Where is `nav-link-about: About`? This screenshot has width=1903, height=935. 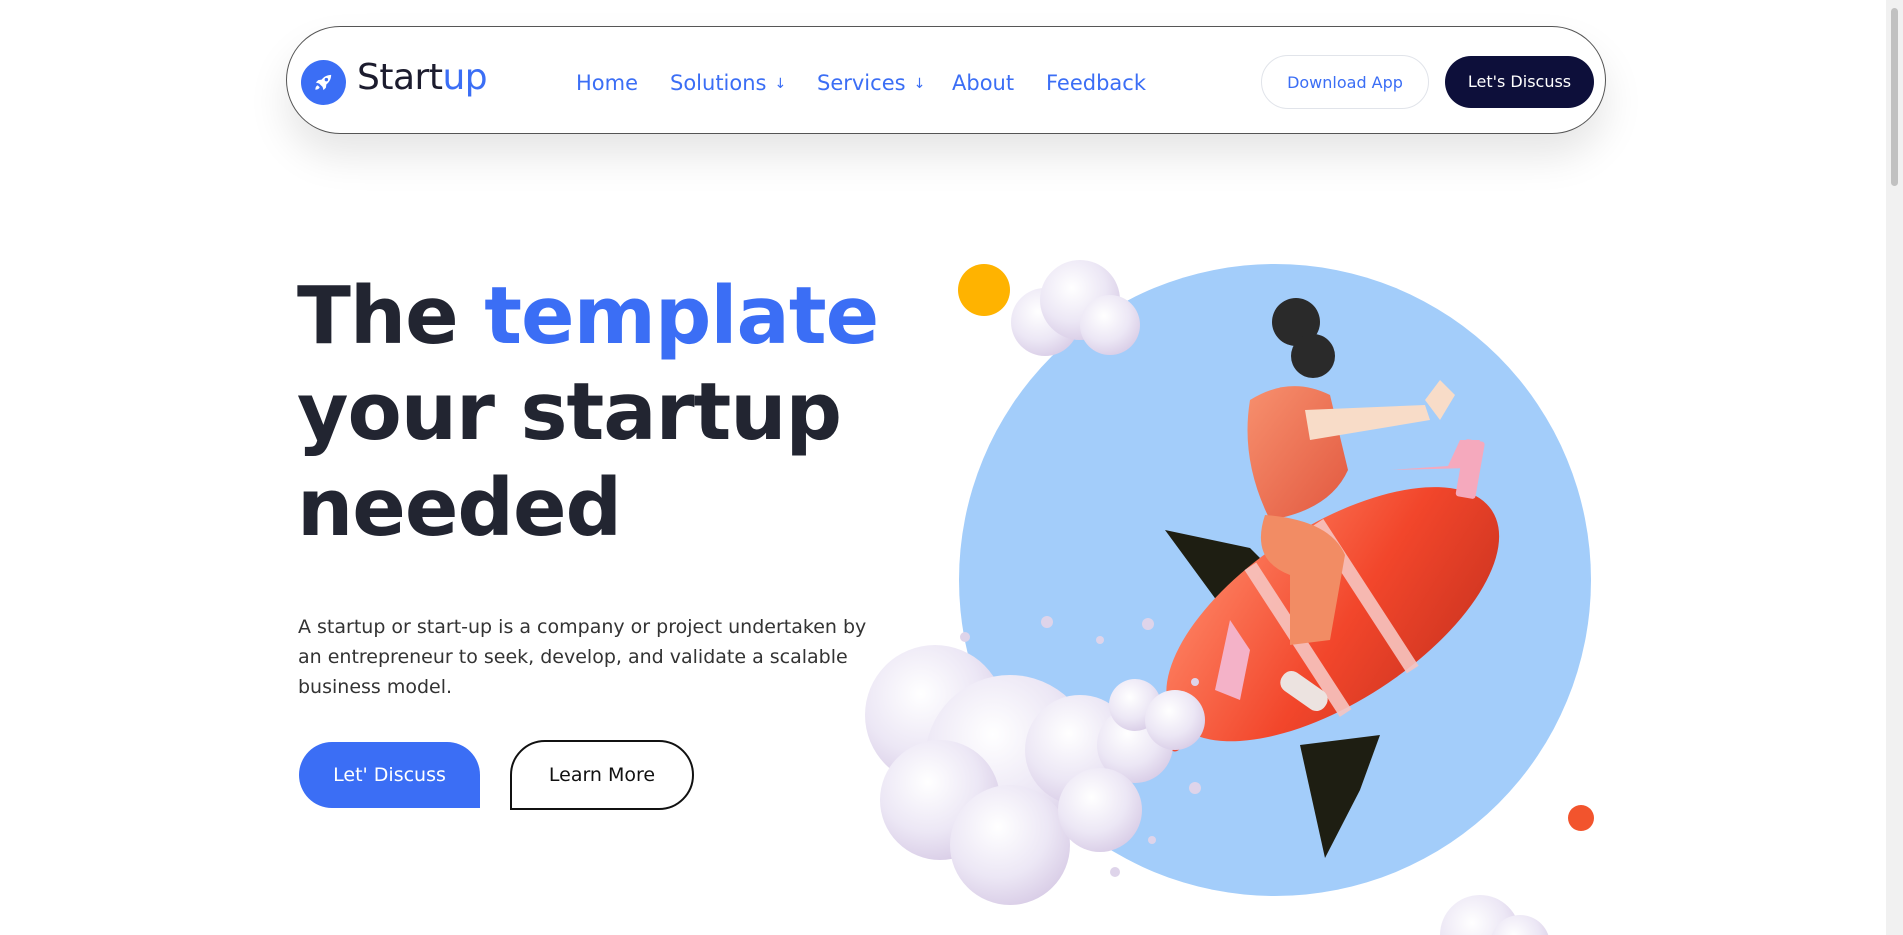
nav-link-about: About is located at coordinates (983, 83).